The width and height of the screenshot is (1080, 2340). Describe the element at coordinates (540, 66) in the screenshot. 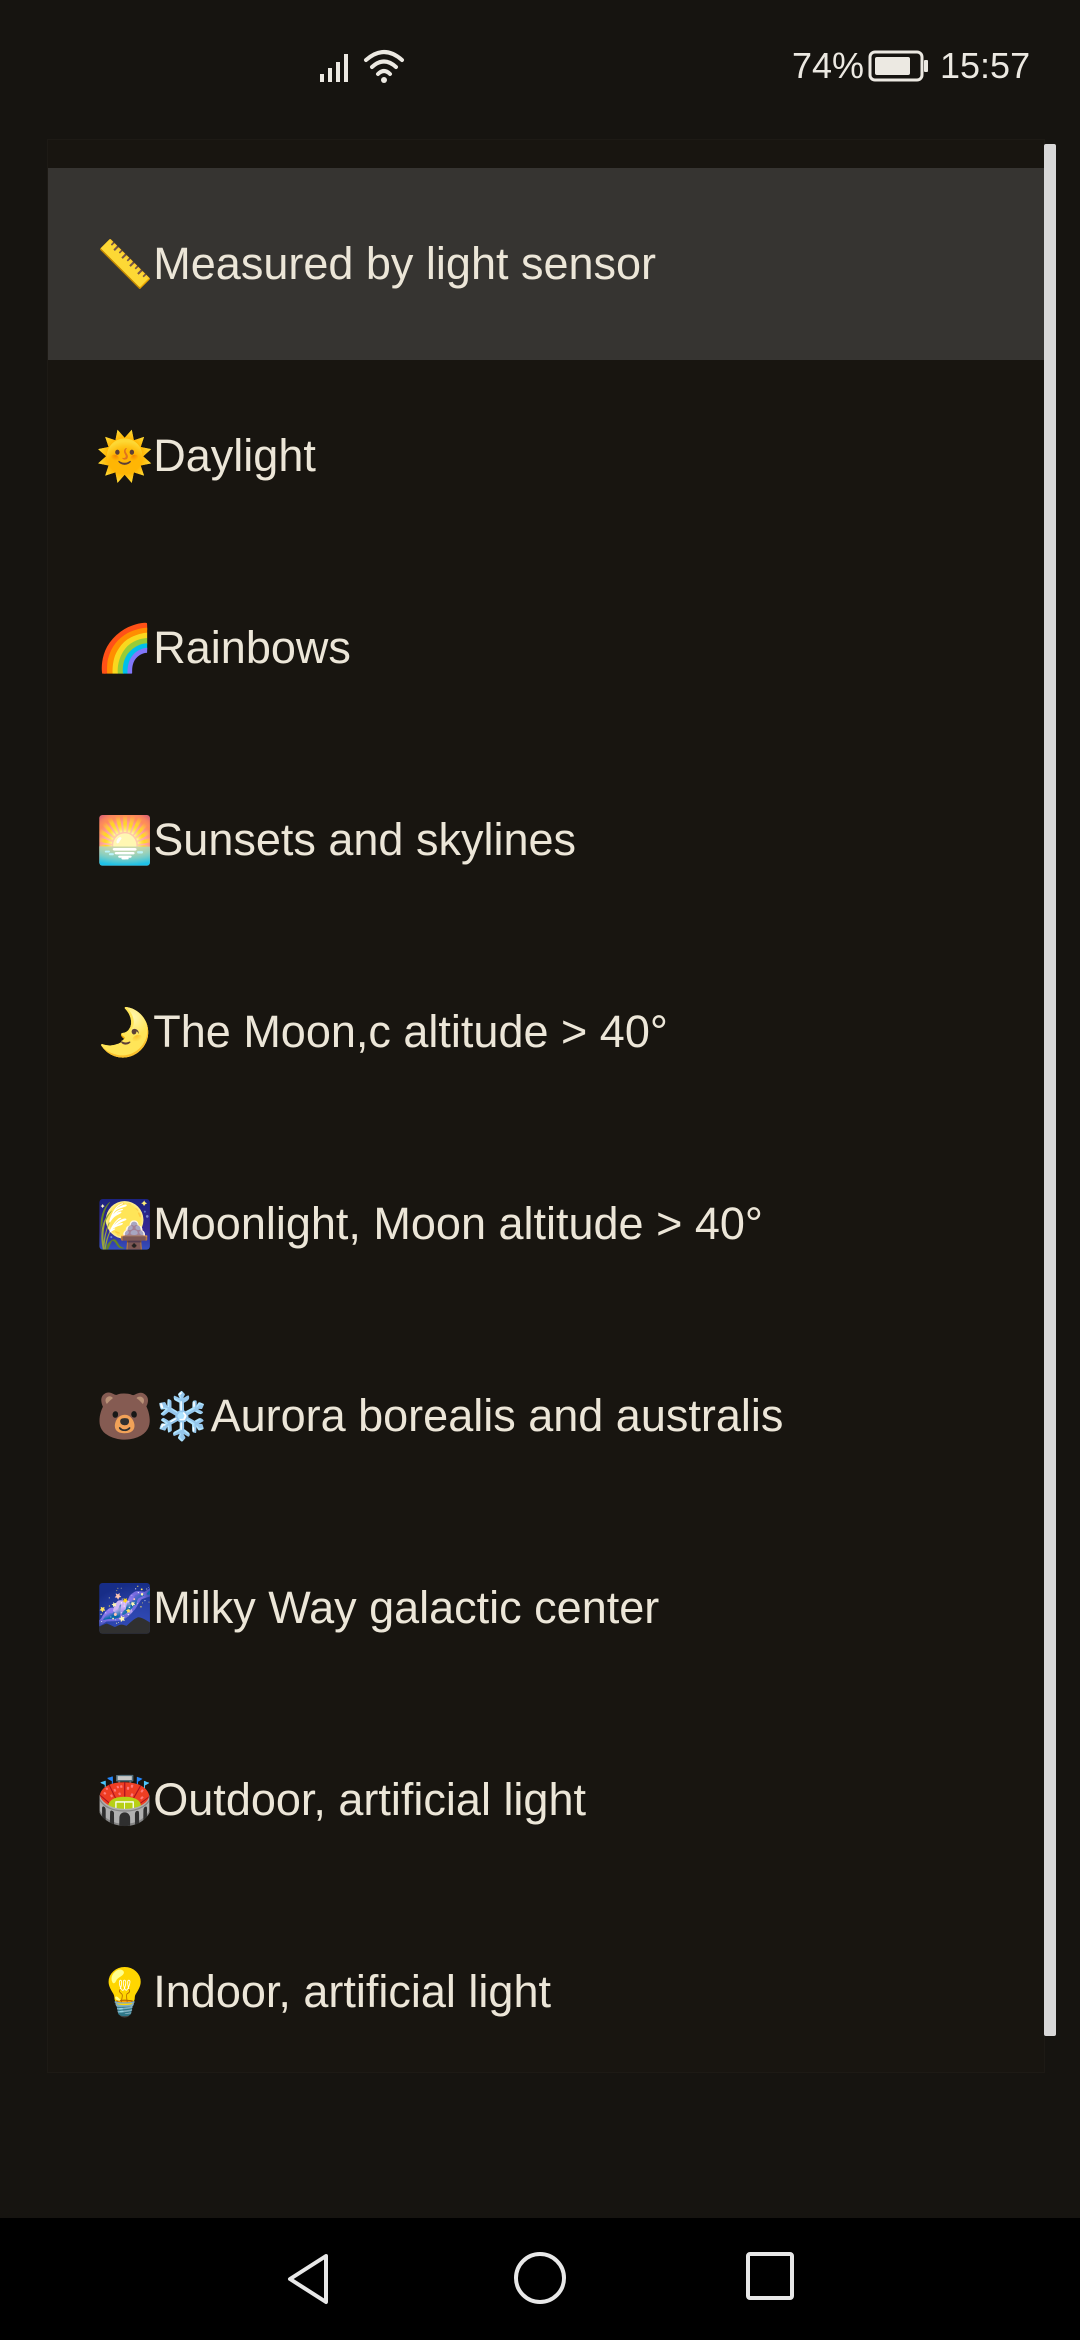

I see `status-bar: 74% 15:57` at that location.